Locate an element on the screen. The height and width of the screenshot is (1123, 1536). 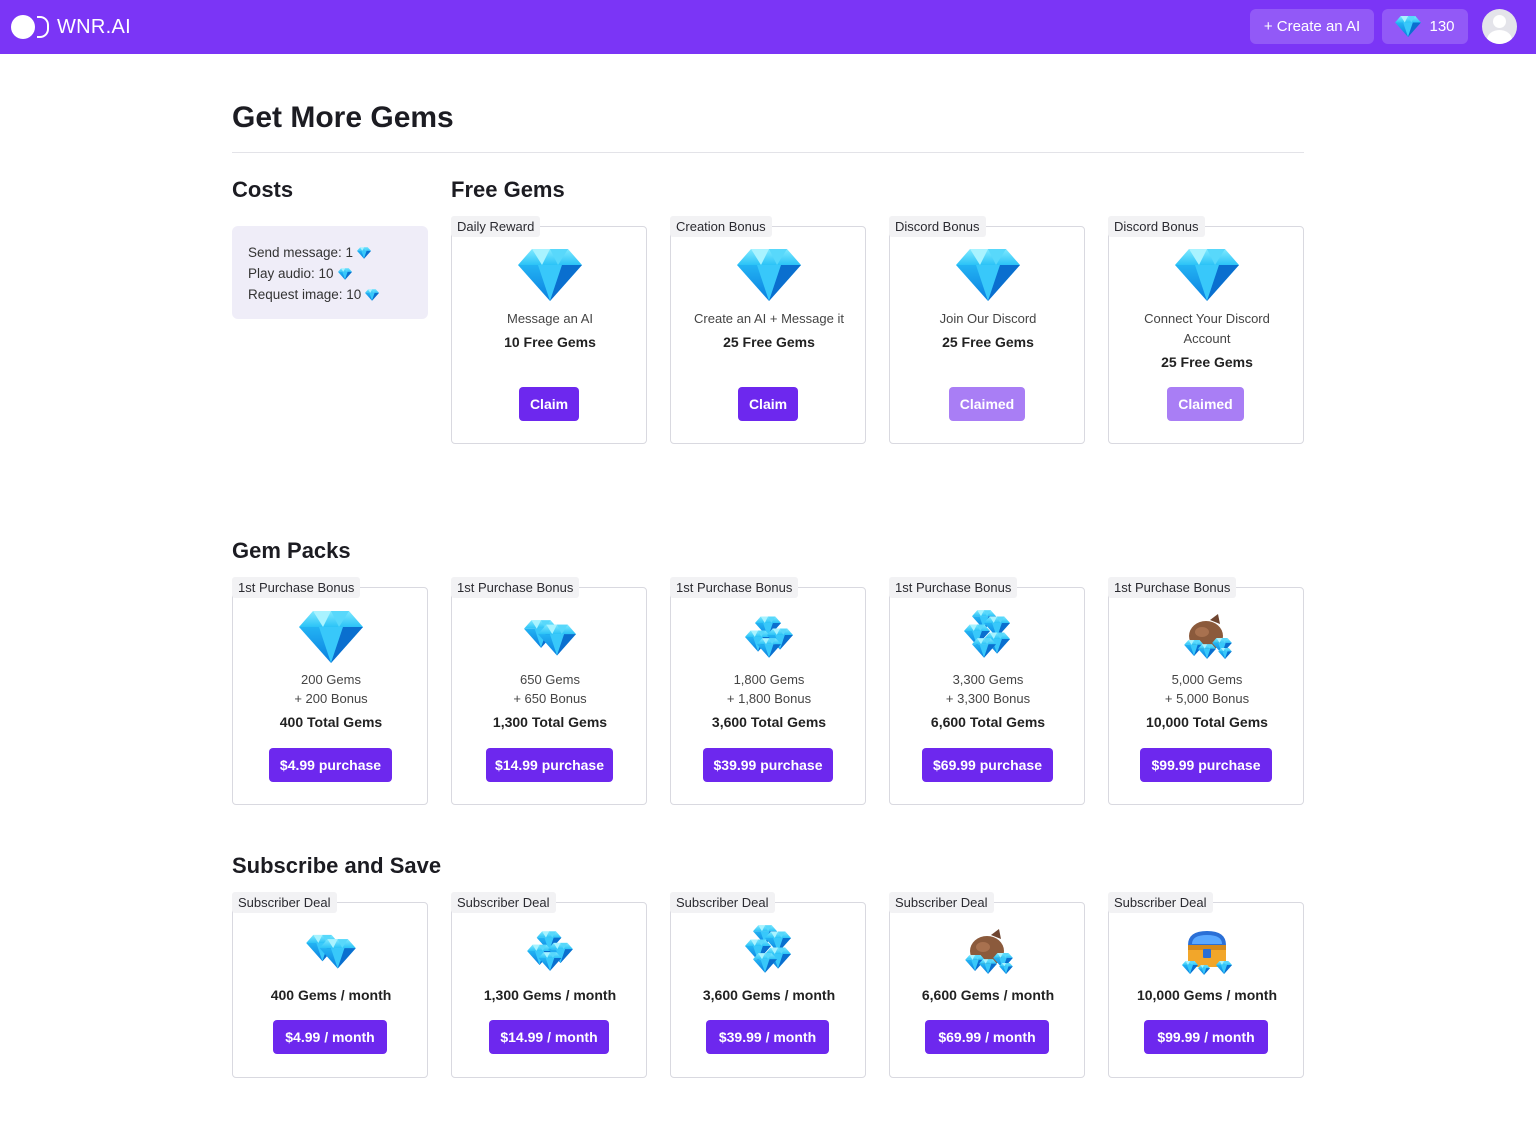
purchase-button: $4.99 purchase is located at coordinates (330, 765).